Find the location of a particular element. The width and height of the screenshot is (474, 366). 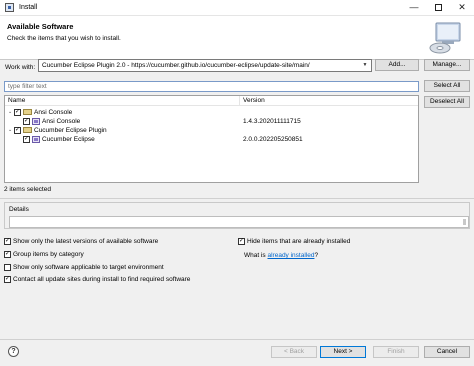

title-bar: Install — ✕ is located at coordinates (237, 8).